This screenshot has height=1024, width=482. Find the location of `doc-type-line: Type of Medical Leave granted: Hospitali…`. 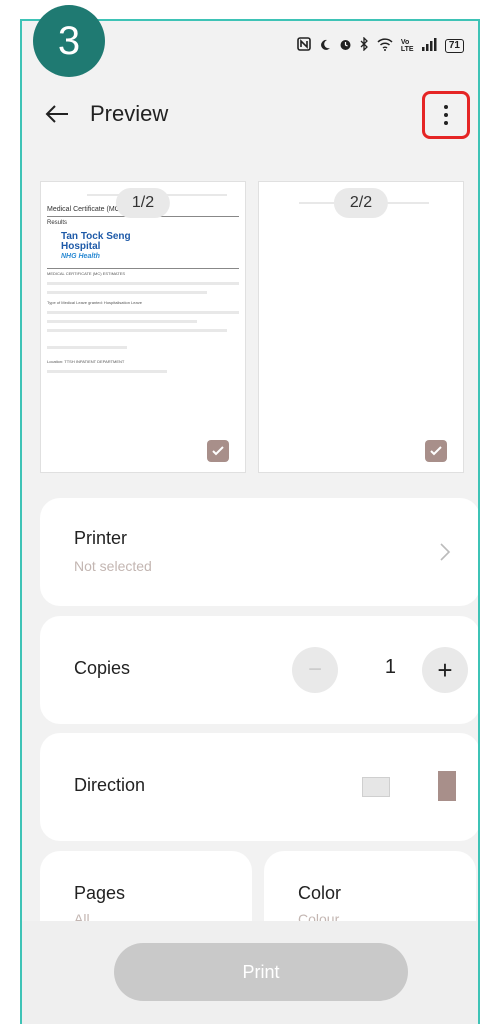

doc-type-line: Type of Medical Leave granted: Hospitali… is located at coordinates (94, 302).